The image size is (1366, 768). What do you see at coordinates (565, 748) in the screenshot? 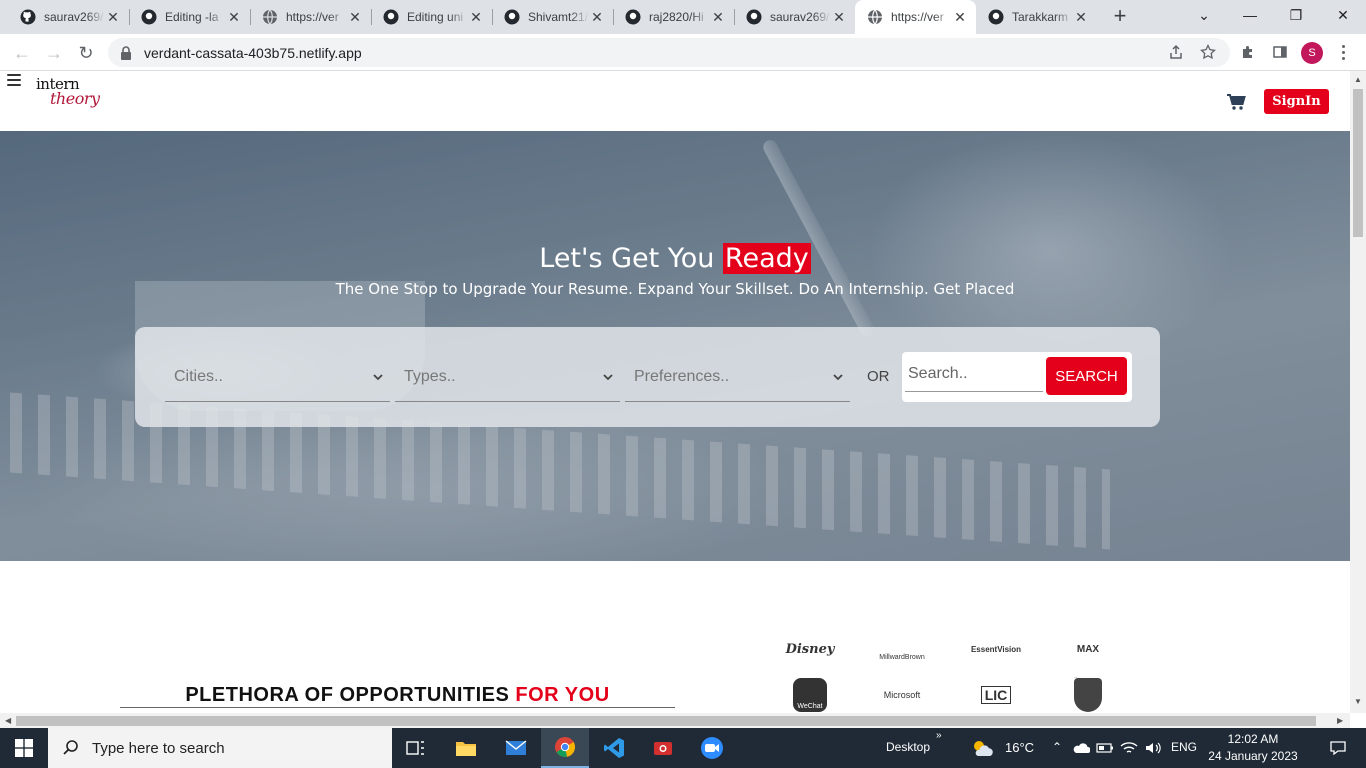
I see `chrome-icon` at bounding box center [565, 748].